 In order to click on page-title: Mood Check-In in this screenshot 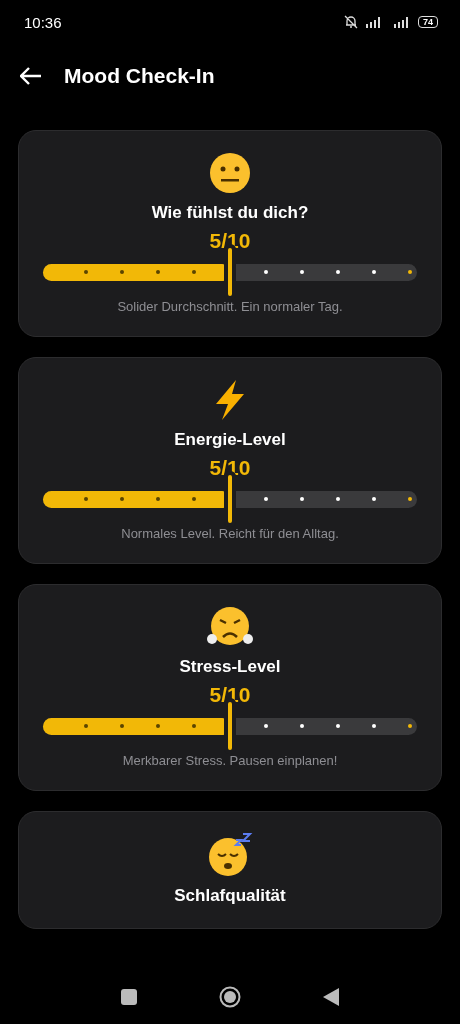, I will do `click(139, 76)`.